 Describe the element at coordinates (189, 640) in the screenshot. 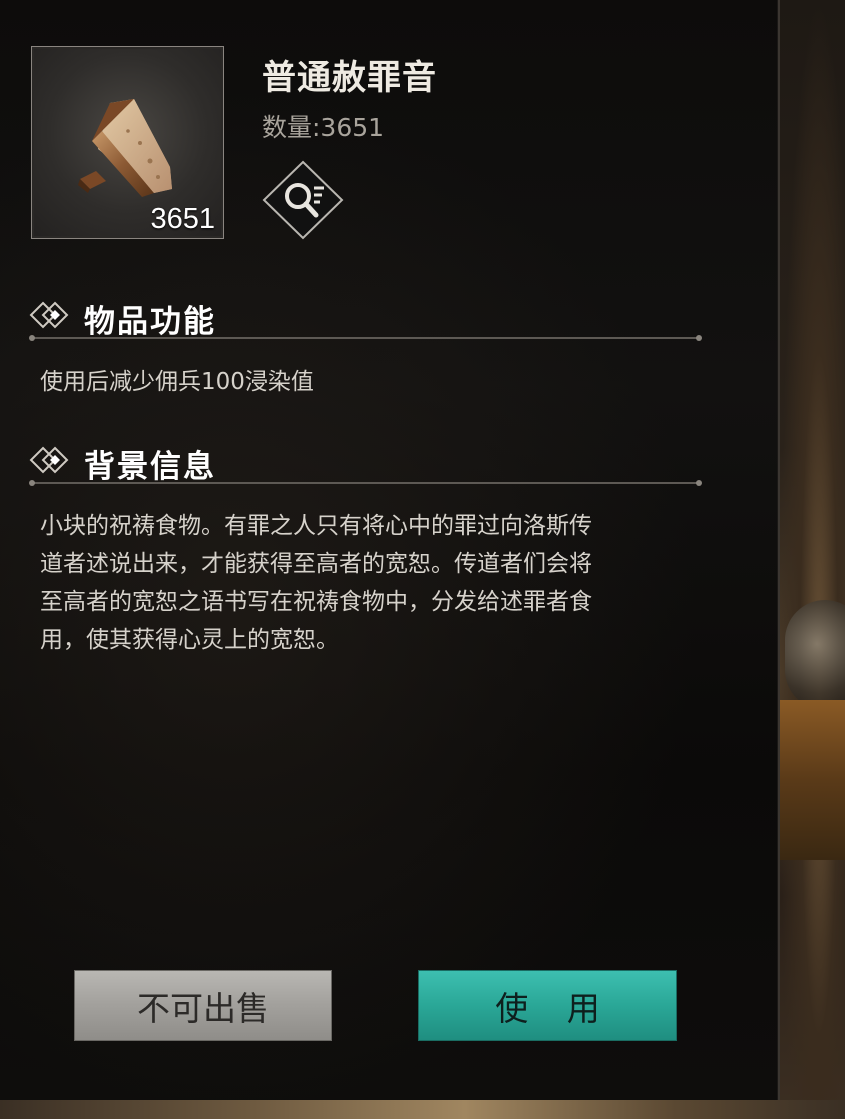

I see `lore-line: 用，使其获得心灵上的宽恕。` at that location.